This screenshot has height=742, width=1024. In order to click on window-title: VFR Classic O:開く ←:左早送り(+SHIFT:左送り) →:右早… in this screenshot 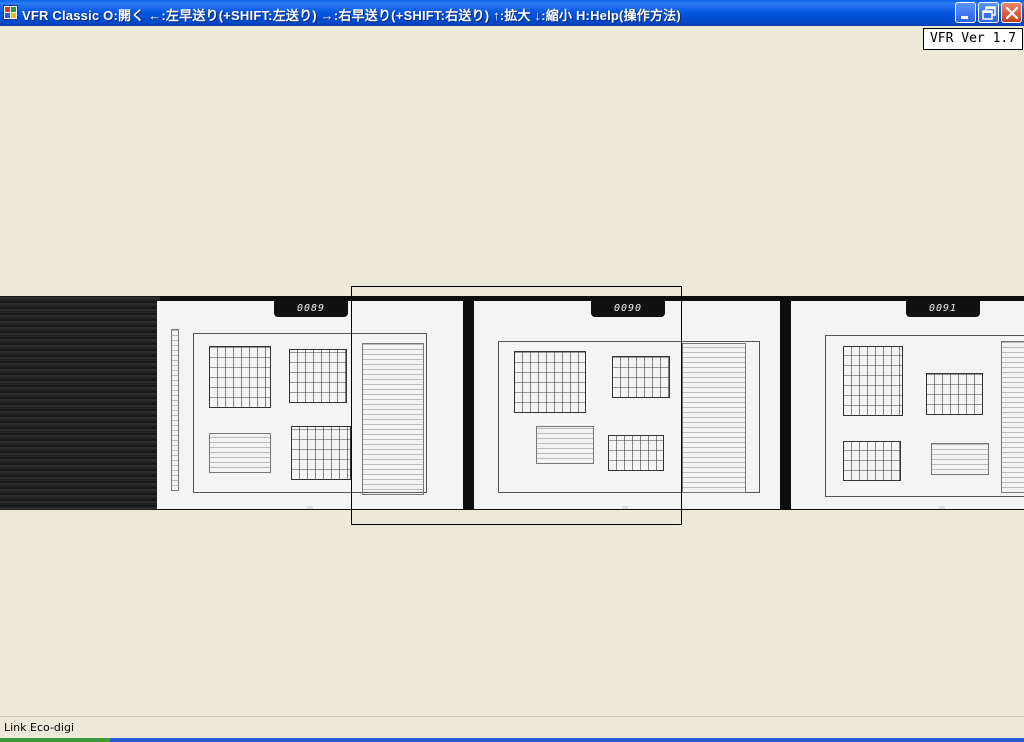, I will do `click(351, 15)`.